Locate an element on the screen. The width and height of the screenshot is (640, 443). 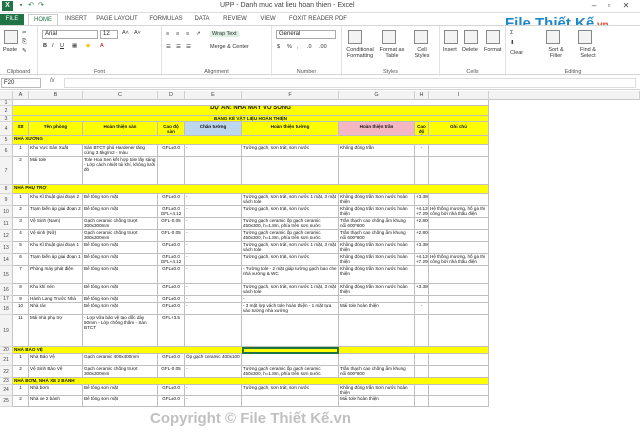
conditional-formatting-button: Conditional Formatting is located at coordinates (360, 53).